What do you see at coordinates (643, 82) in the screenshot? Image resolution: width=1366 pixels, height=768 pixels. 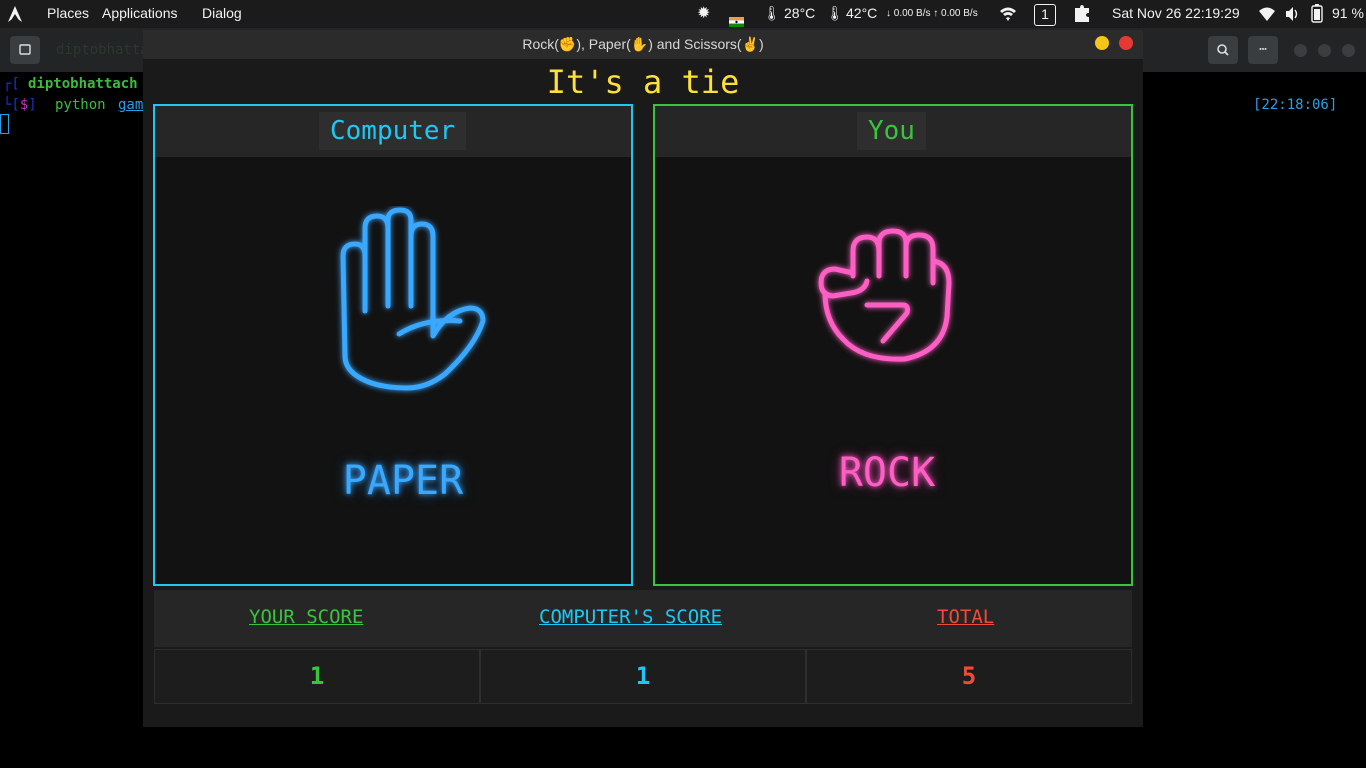 I see `result-status: It's a tie` at bounding box center [643, 82].